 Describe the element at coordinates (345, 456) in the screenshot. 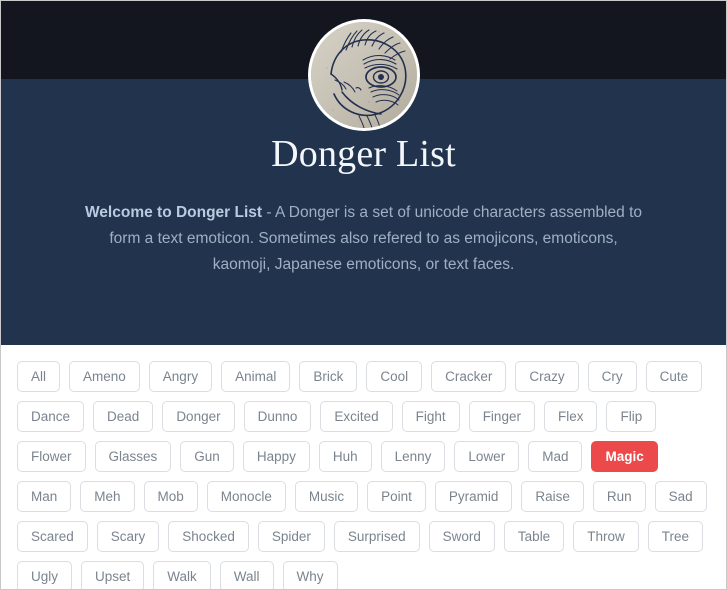

I see `tag-button-huh: Huh` at that location.